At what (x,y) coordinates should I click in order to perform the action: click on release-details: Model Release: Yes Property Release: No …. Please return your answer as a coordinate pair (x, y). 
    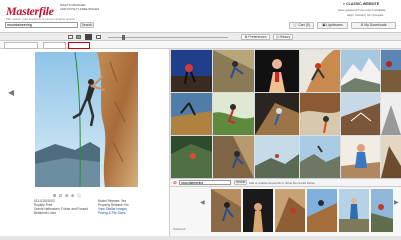
    Looking at the image, I should click on (128, 207).